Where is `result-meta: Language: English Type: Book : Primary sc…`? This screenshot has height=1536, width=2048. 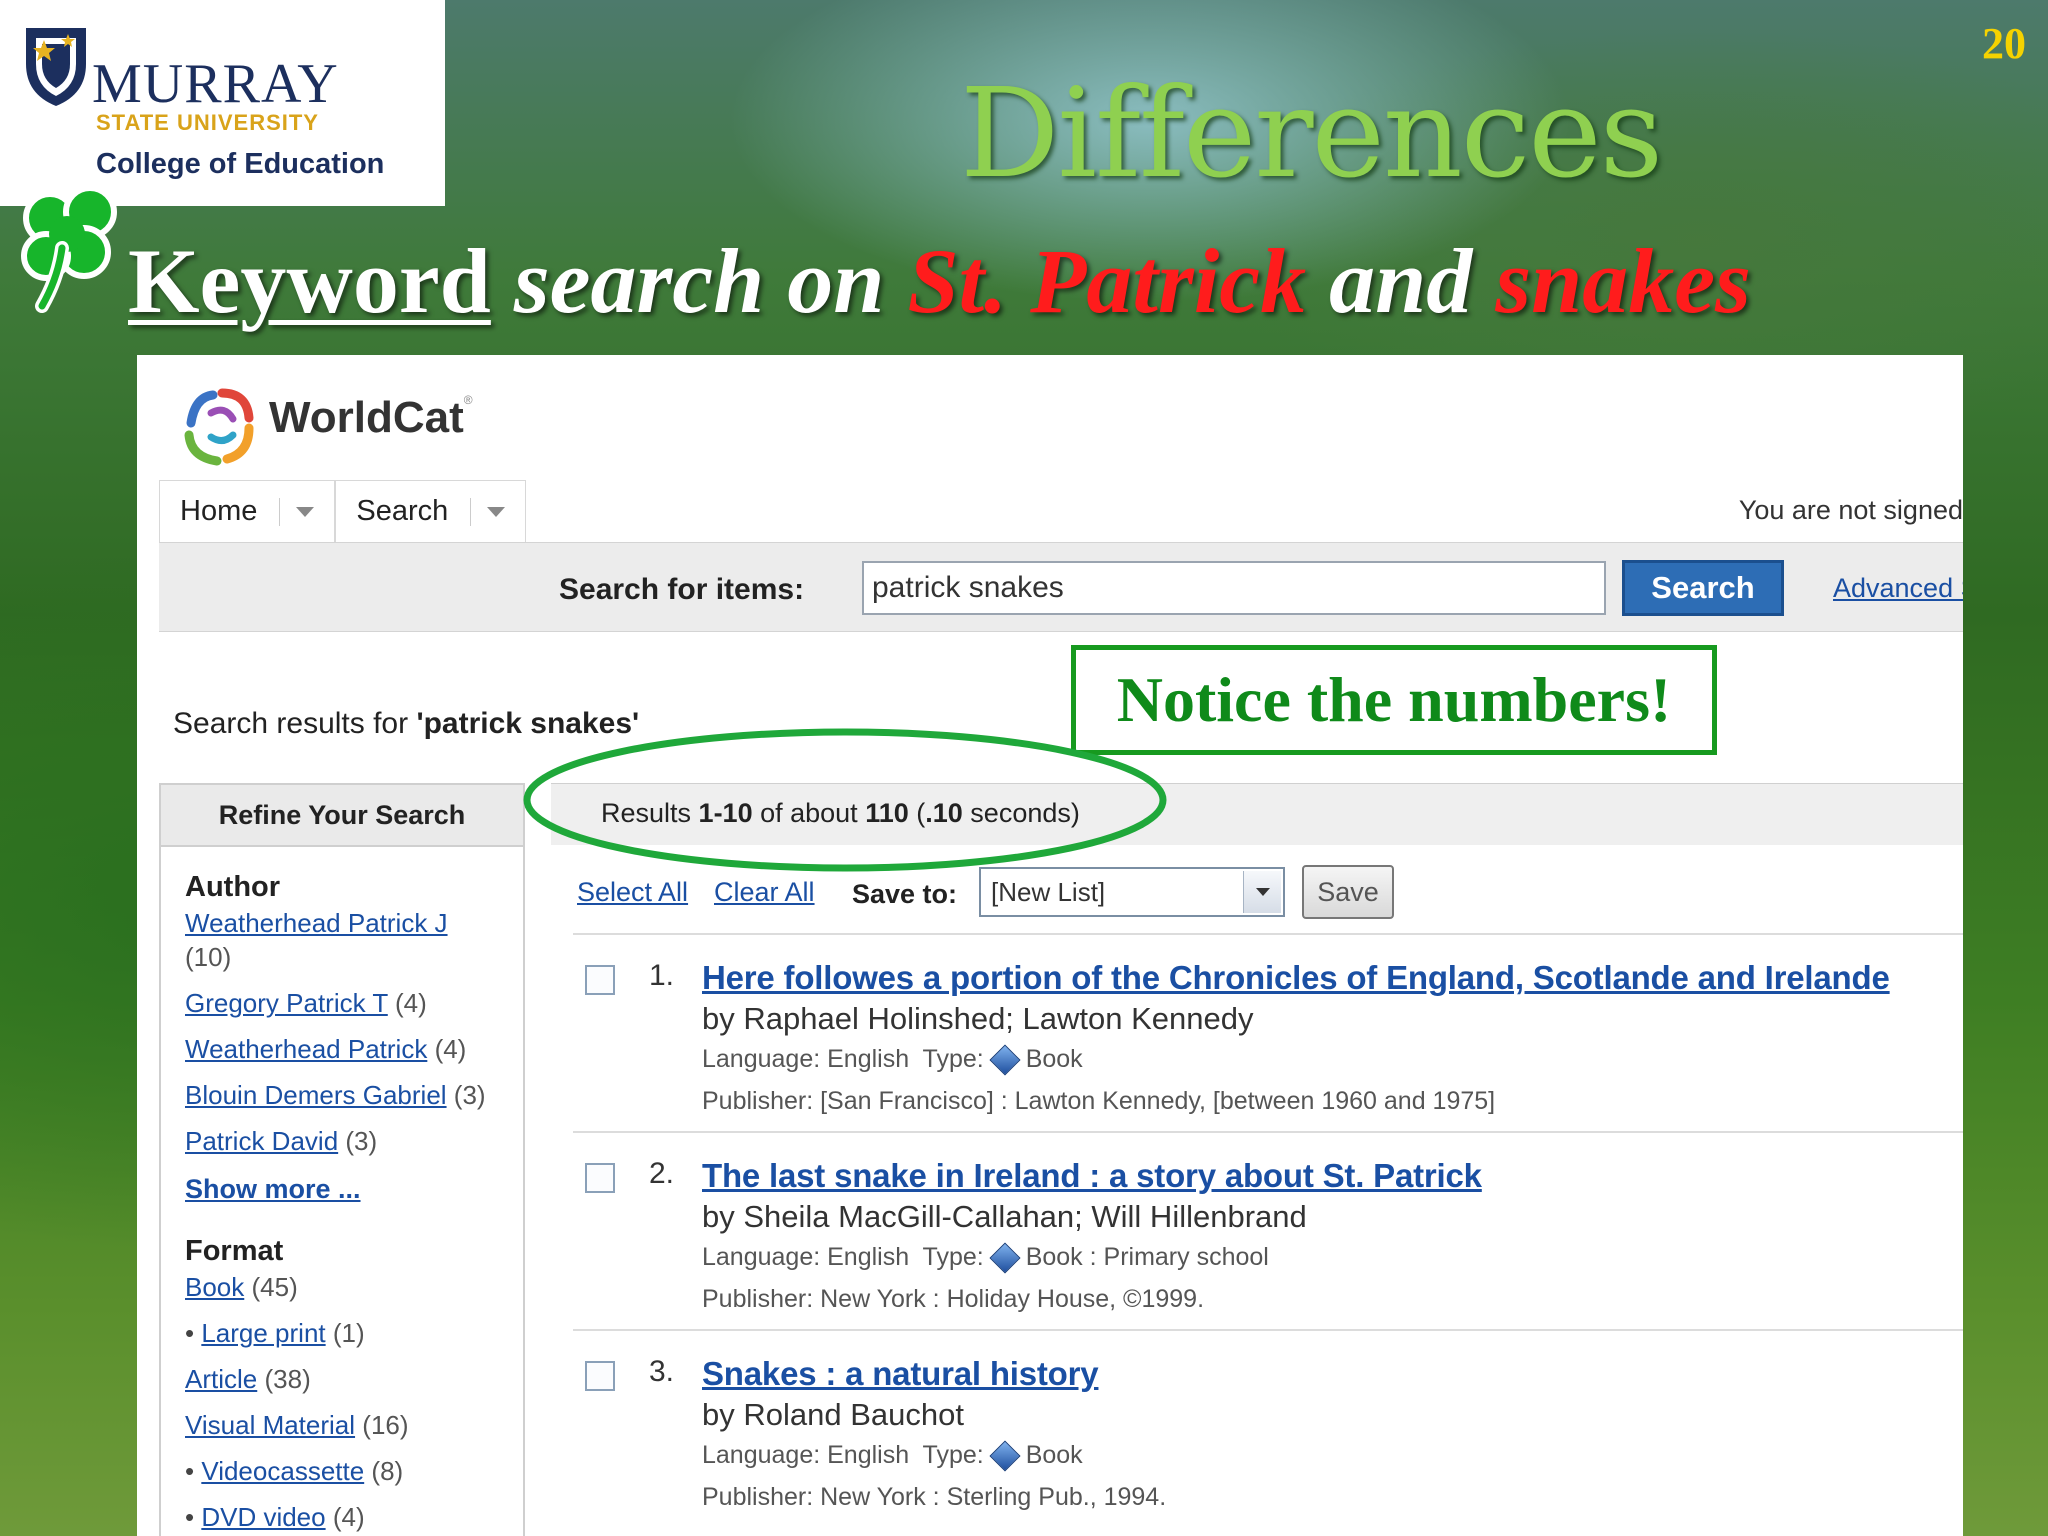
result-meta: Language: English Type: Book : Primary sc… is located at coordinates (985, 1257).